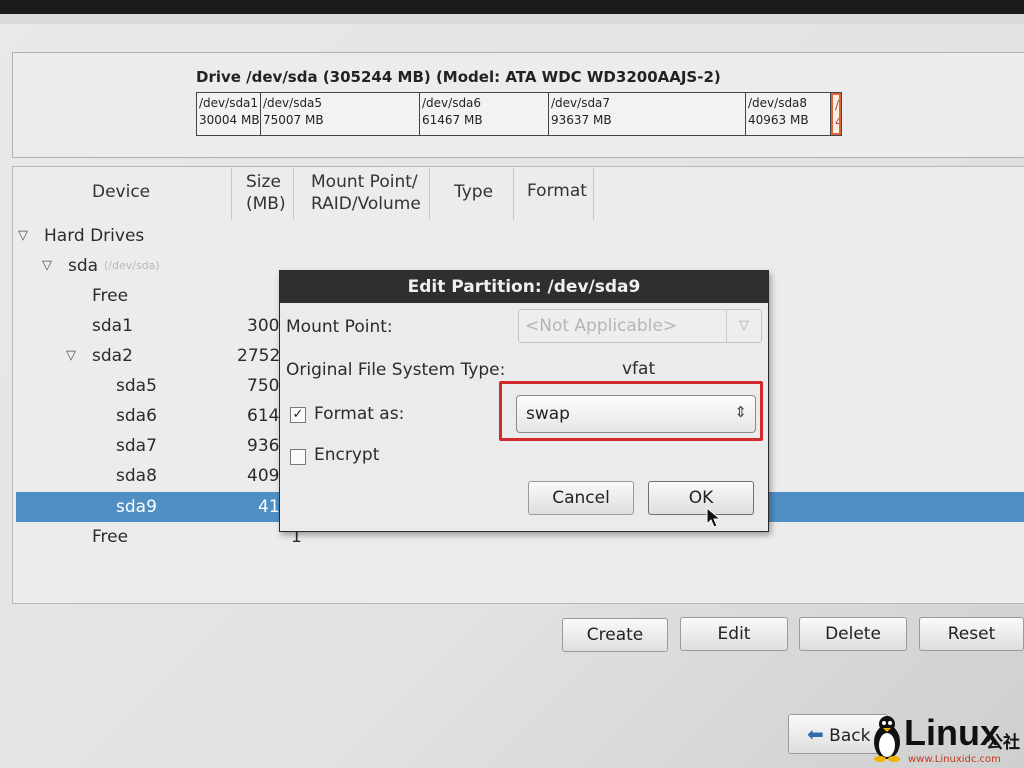 Image resolution: width=1024 pixels, height=768 pixels. Describe the element at coordinates (639, 369) in the screenshot. I see `original-fs-value: vfat` at that location.